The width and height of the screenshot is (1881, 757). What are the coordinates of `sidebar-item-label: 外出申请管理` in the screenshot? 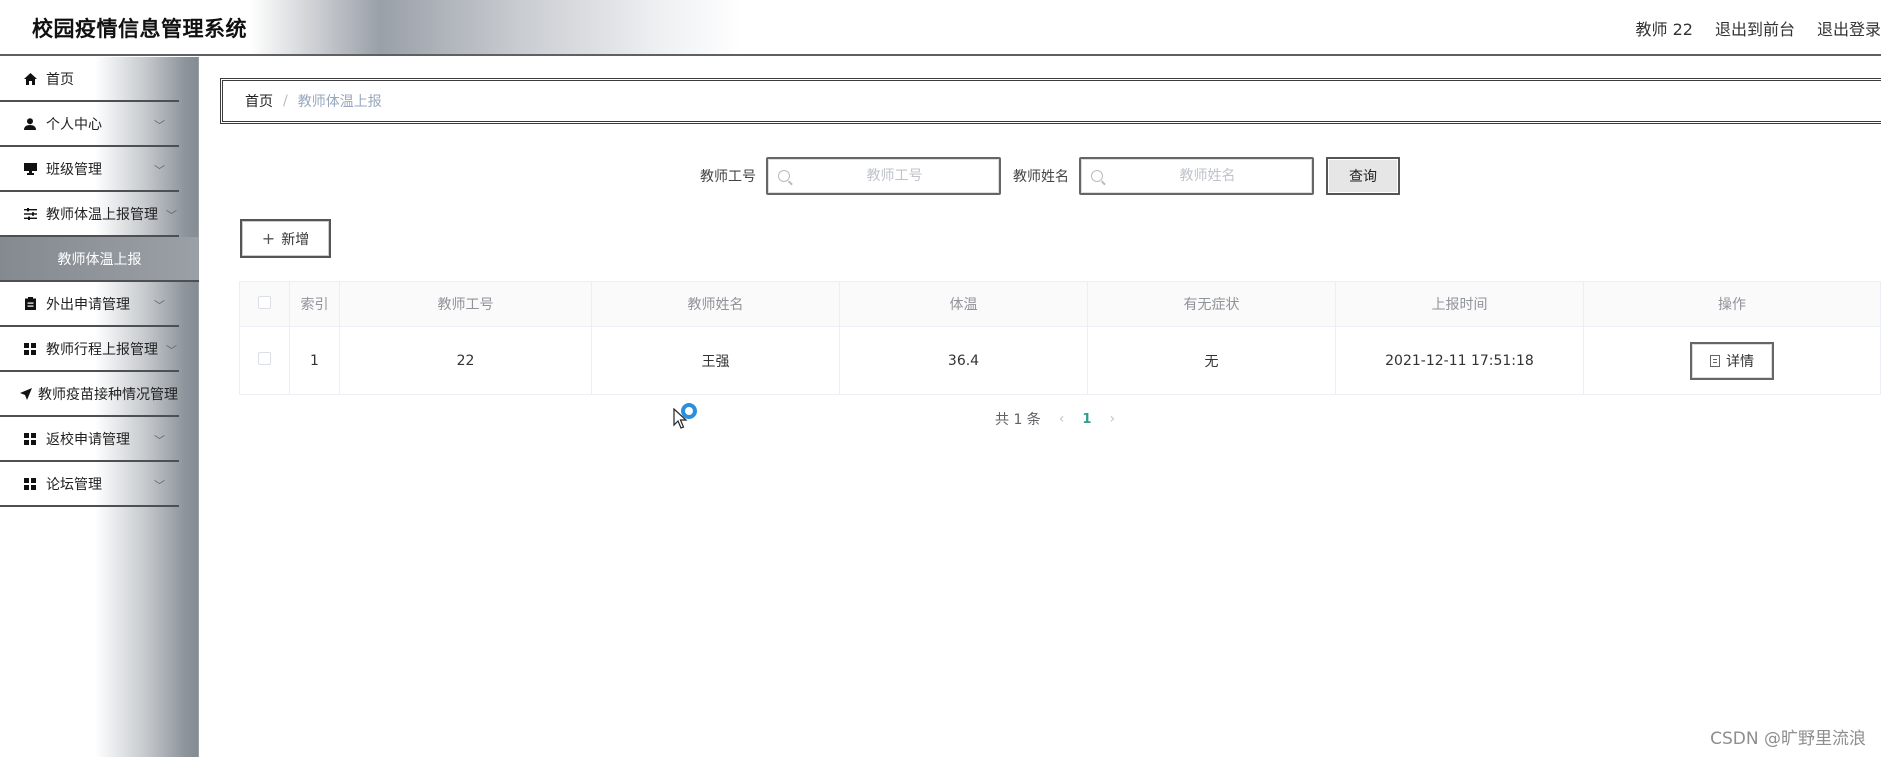 It's located at (88, 304).